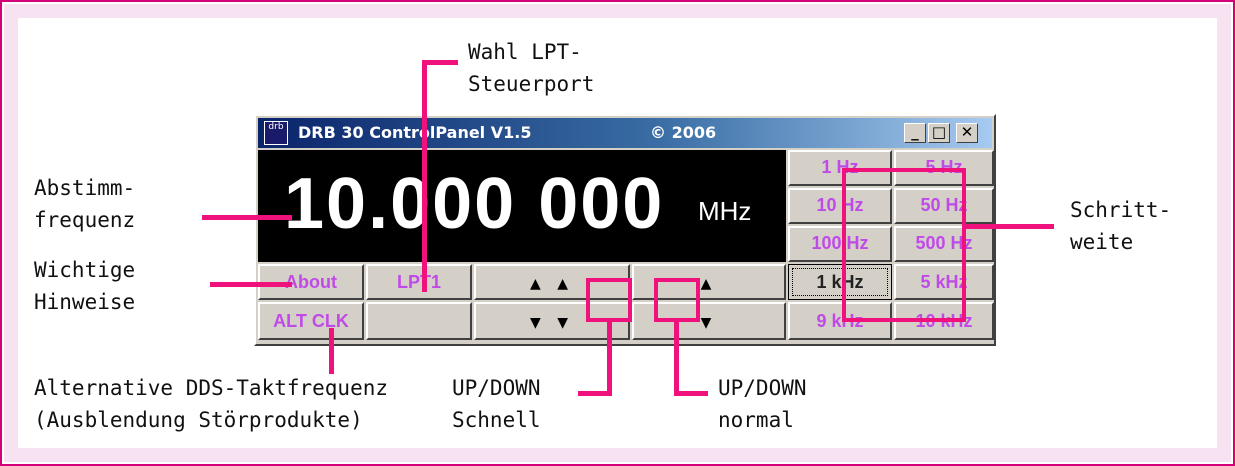 The image size is (1235, 466). I want to click on annotation-step: Schritt- weite, so click(1121, 226).